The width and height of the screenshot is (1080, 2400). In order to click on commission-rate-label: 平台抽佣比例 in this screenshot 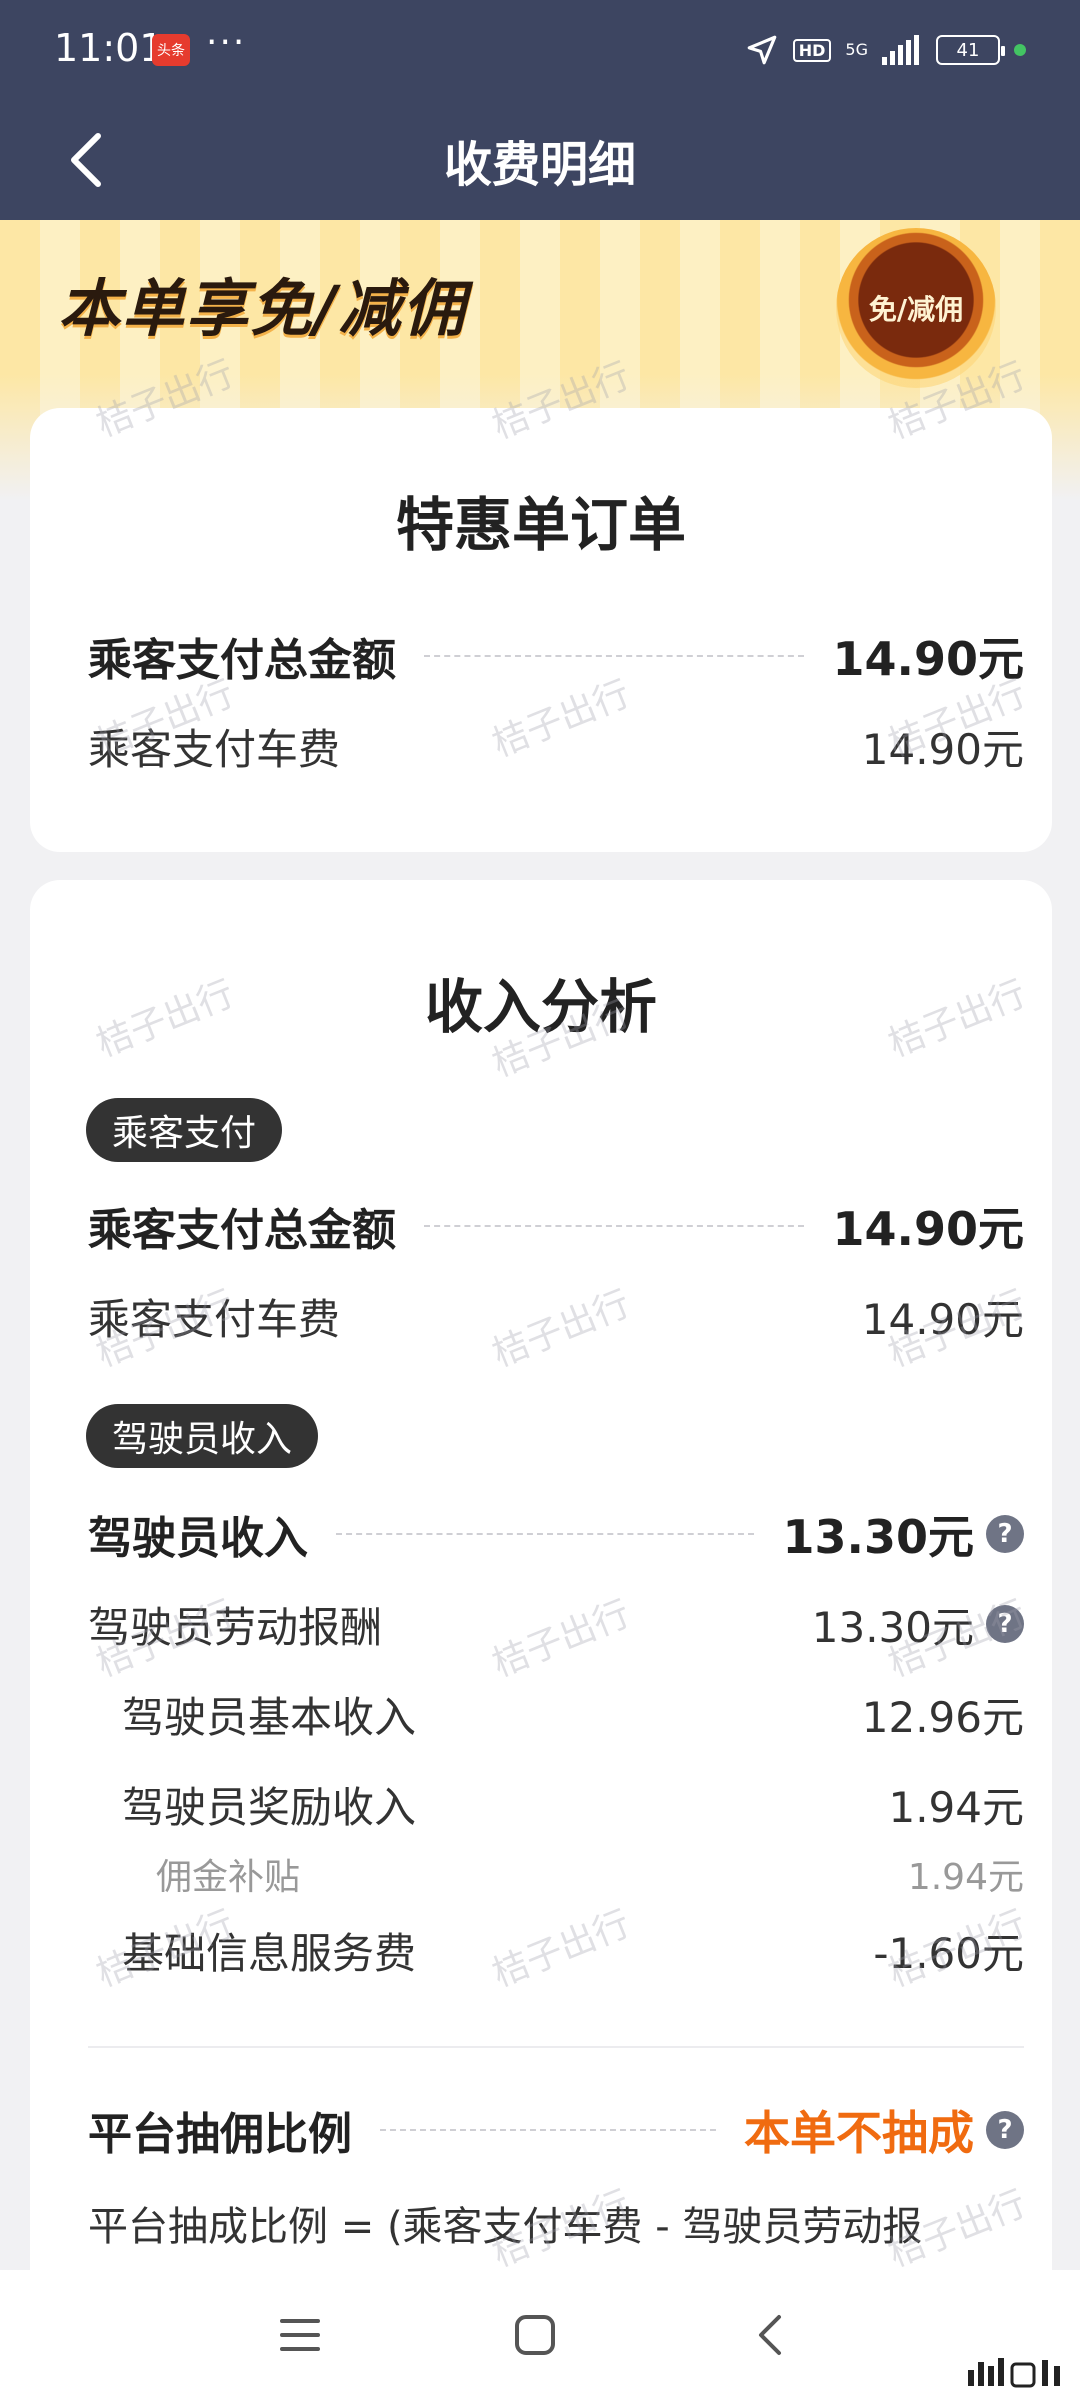, I will do `click(220, 2134)`.